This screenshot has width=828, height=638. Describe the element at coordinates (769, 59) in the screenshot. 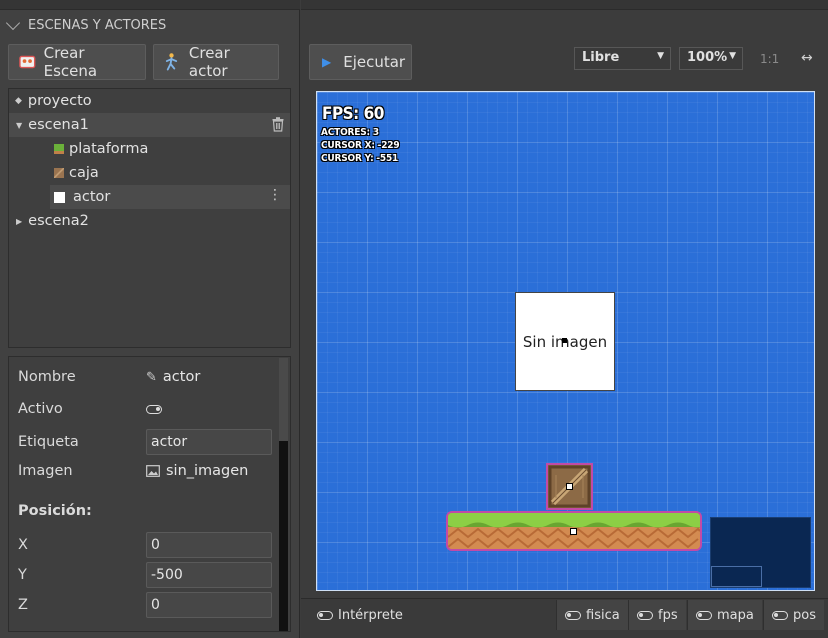

I see `ratio-button: 1:1` at that location.